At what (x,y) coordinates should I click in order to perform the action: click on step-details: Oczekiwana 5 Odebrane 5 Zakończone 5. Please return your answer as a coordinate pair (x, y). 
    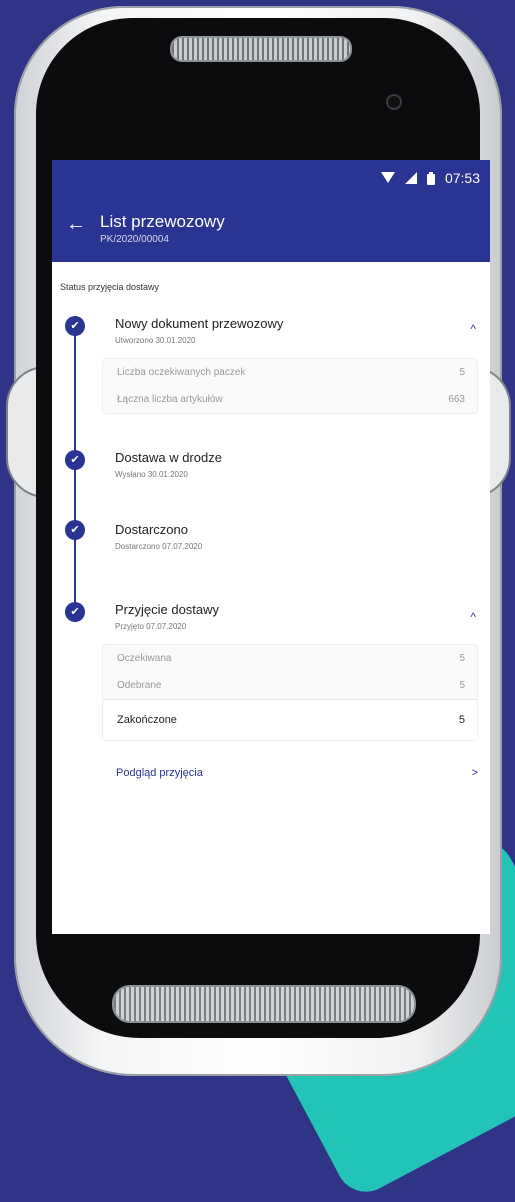
    Looking at the image, I should click on (290, 692).